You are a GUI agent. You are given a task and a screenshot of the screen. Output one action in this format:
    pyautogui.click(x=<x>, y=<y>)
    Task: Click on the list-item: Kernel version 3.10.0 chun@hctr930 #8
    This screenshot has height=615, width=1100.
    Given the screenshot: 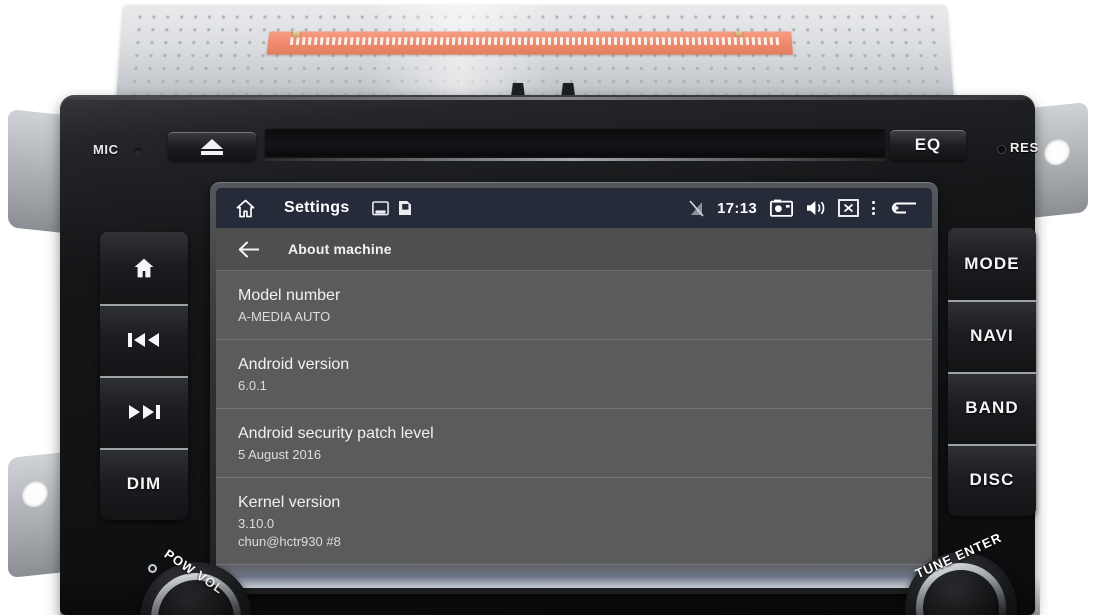 What is the action you would take?
    pyautogui.click(x=574, y=521)
    